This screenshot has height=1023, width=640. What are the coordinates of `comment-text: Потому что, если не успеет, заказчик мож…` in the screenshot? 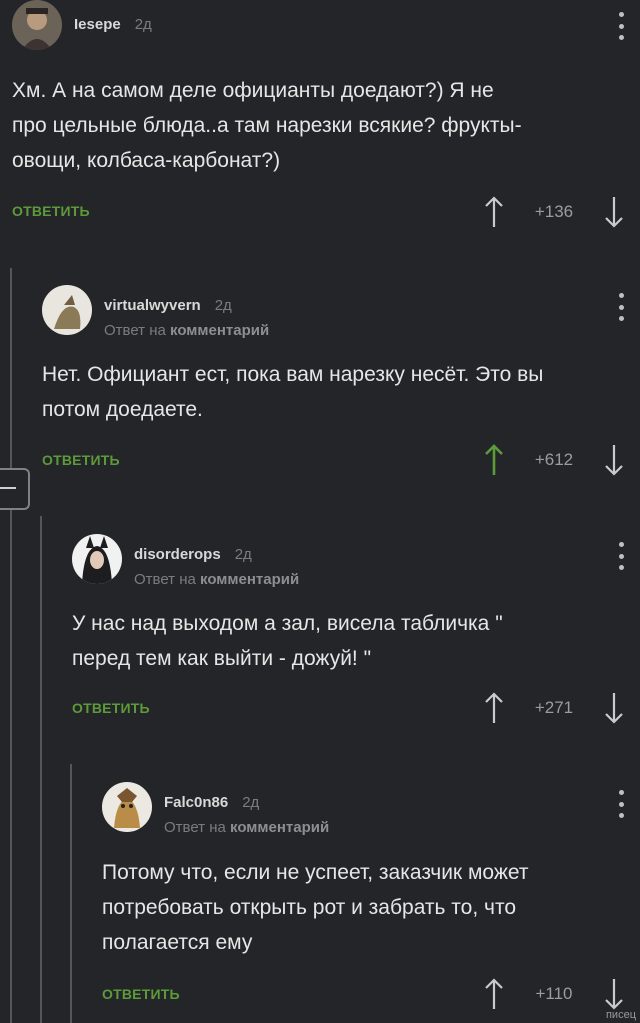 It's located at (315, 907).